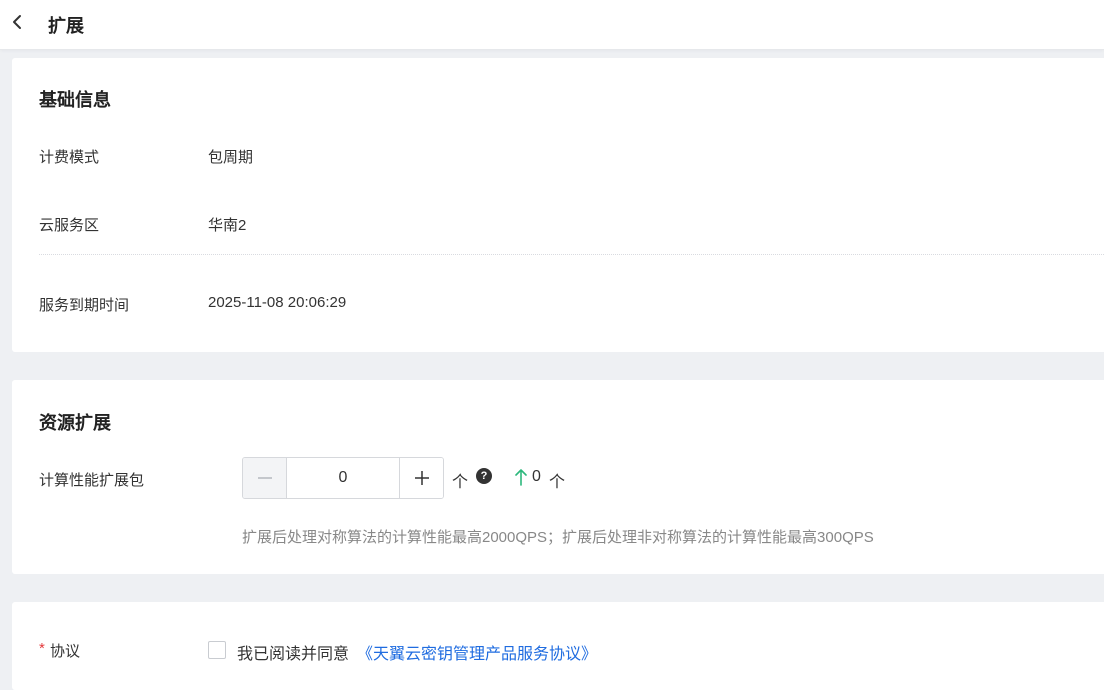  What do you see at coordinates (84, 305) in the screenshot?
I see `expire-time-label: 服务到期时间` at bounding box center [84, 305].